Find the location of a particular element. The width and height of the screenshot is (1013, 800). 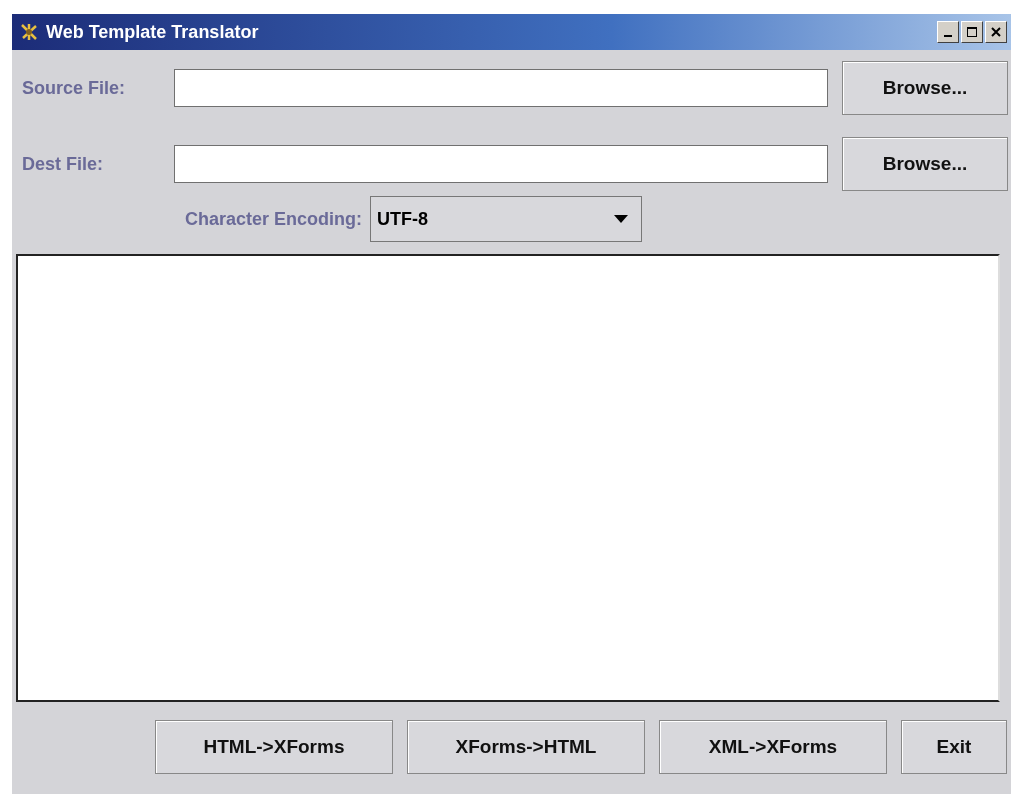

encoding-label: Character Encoding: is located at coordinates (273, 219).